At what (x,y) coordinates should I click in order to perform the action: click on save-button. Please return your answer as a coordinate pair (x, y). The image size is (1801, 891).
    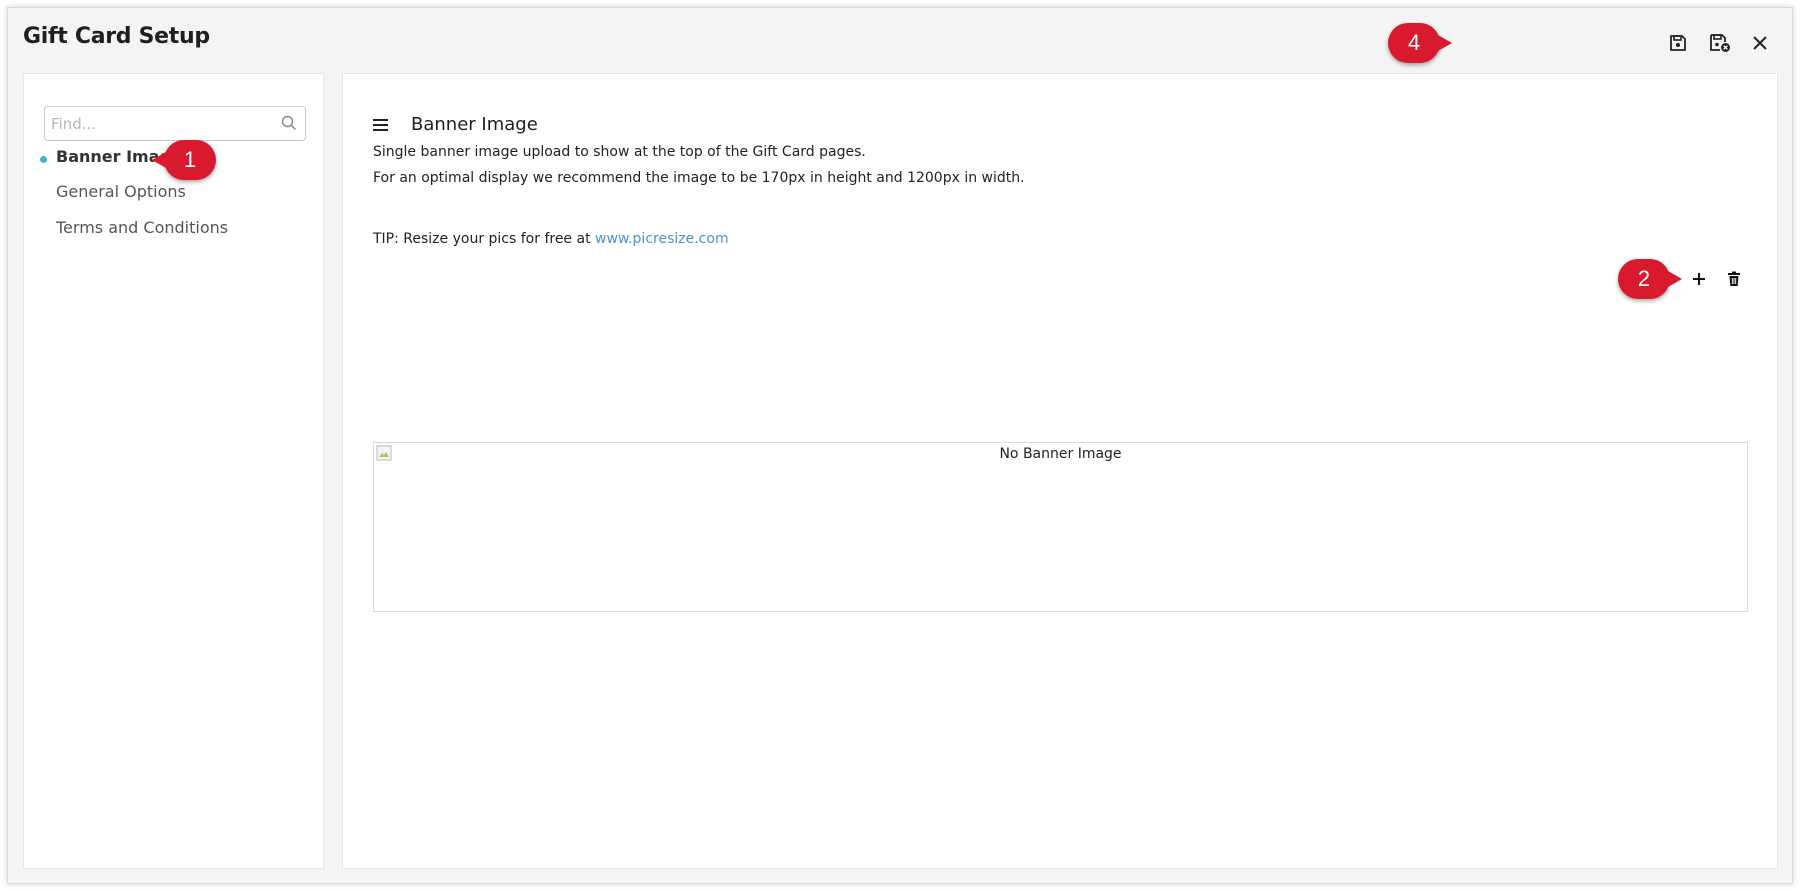
    Looking at the image, I should click on (1678, 43).